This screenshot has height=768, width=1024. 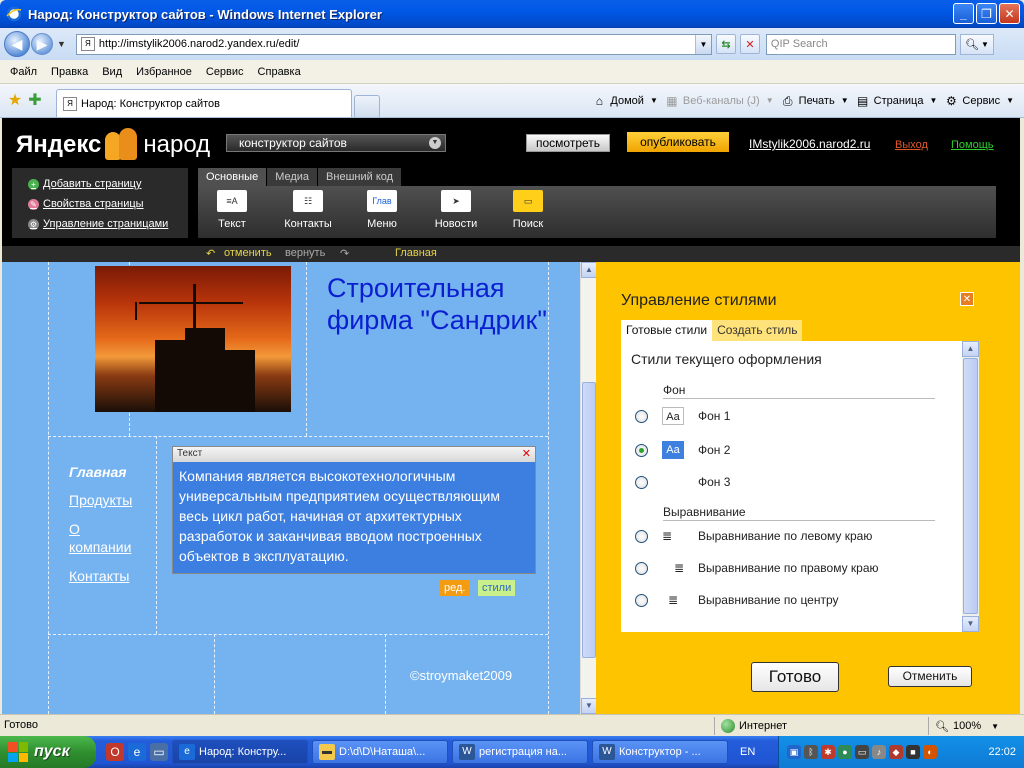 What do you see at coordinates (1010, 100) in the screenshot?
I see `tools-dropdown-icon: ▼` at bounding box center [1010, 100].